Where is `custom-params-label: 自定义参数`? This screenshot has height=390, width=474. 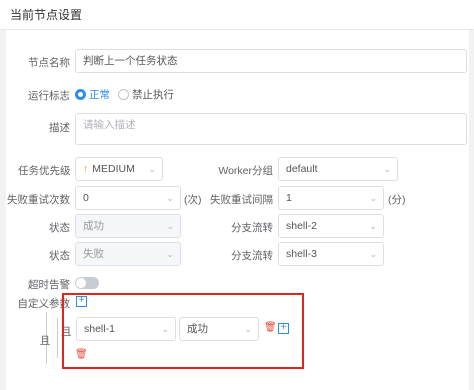
custom-params-label: 自定义参数 is located at coordinates (44, 304).